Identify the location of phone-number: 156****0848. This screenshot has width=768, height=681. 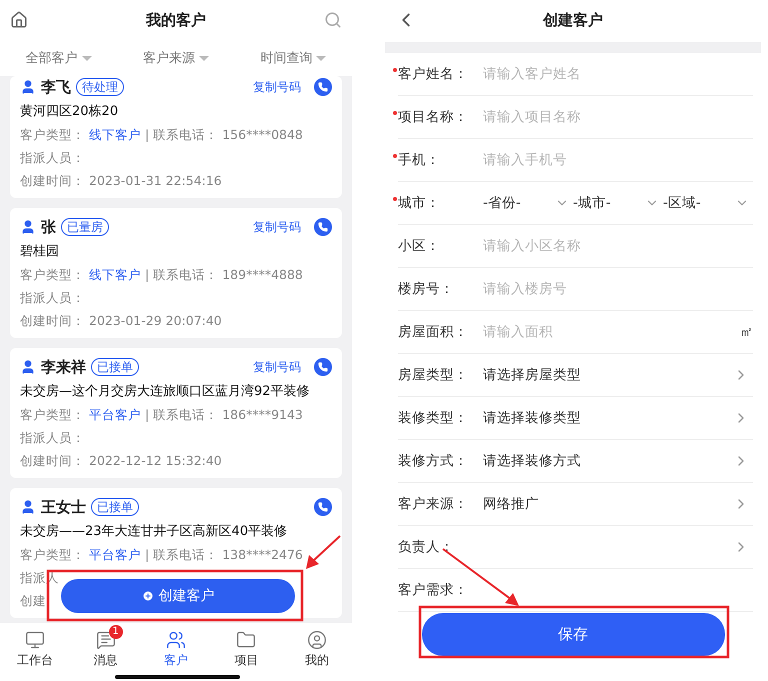
(262, 135).